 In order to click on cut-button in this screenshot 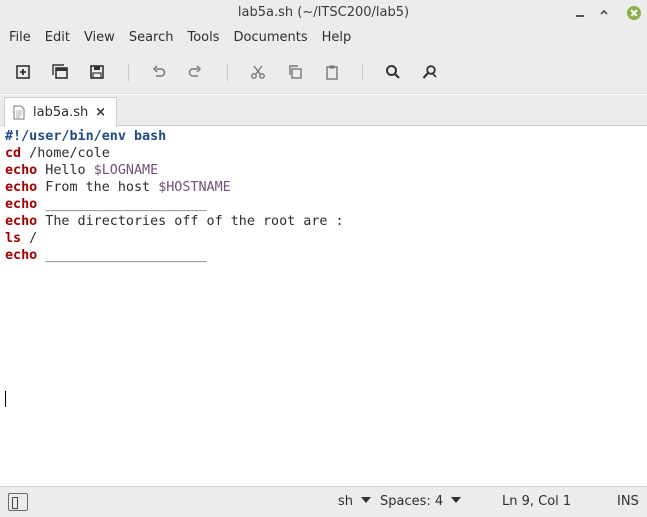, I will do `click(258, 72)`.